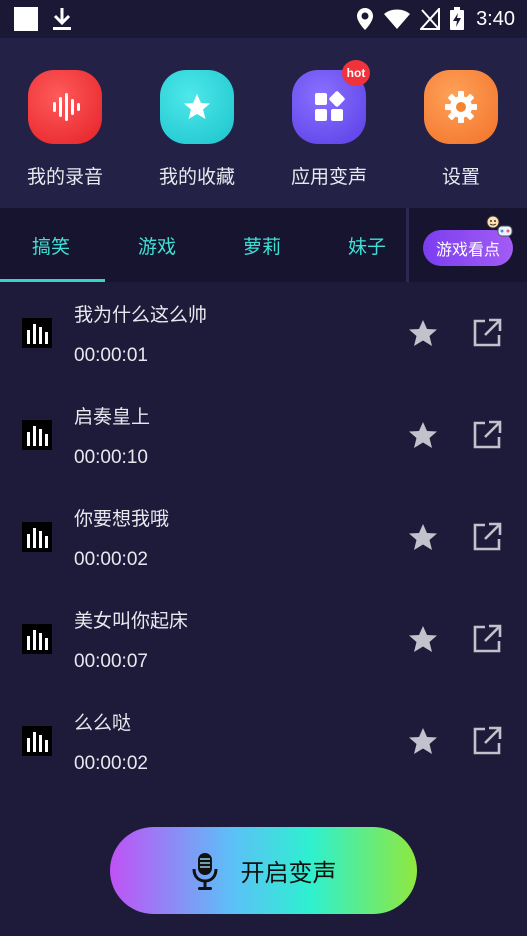 This screenshot has height=936, width=527. Describe the element at coordinates (141, 315) in the screenshot. I see `record-title: 我为什么这么帅` at that location.